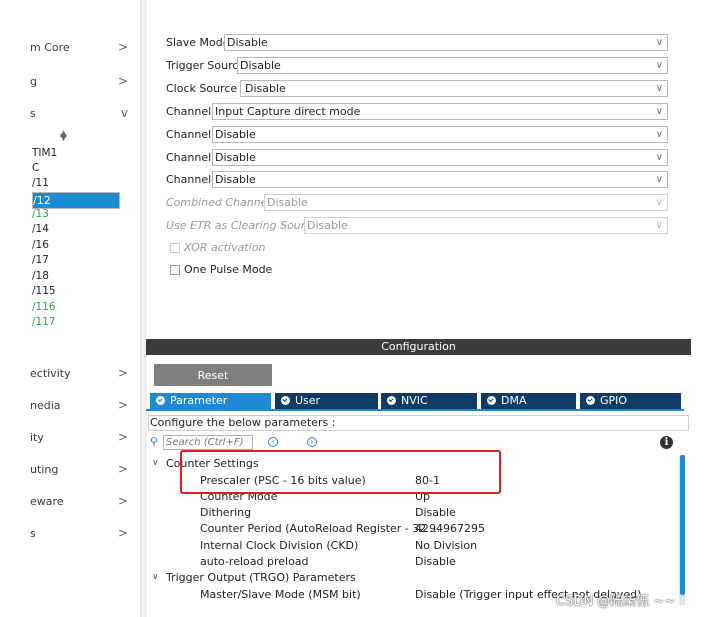 The image size is (714, 617). I want to click on param-name: auto-reload preload, so click(254, 561).